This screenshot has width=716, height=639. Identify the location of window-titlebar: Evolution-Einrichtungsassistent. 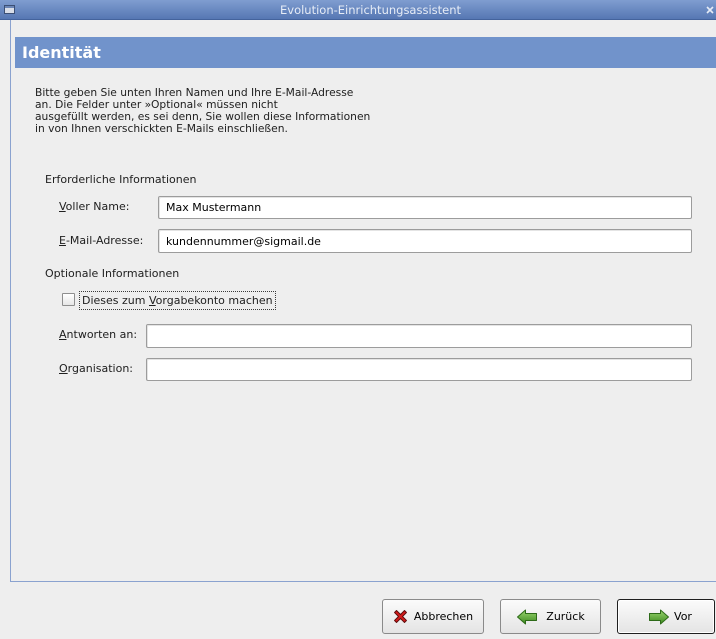
(358, 10).